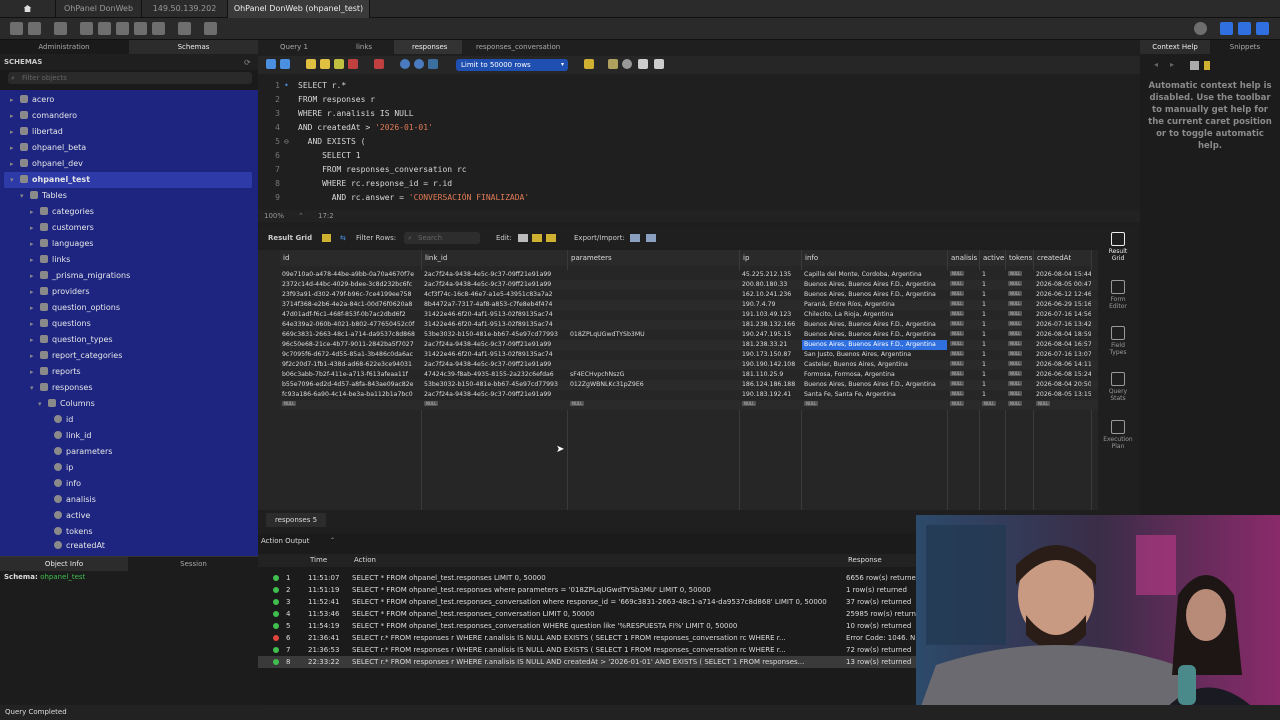  I want to click on find-icon, so click(627, 64).